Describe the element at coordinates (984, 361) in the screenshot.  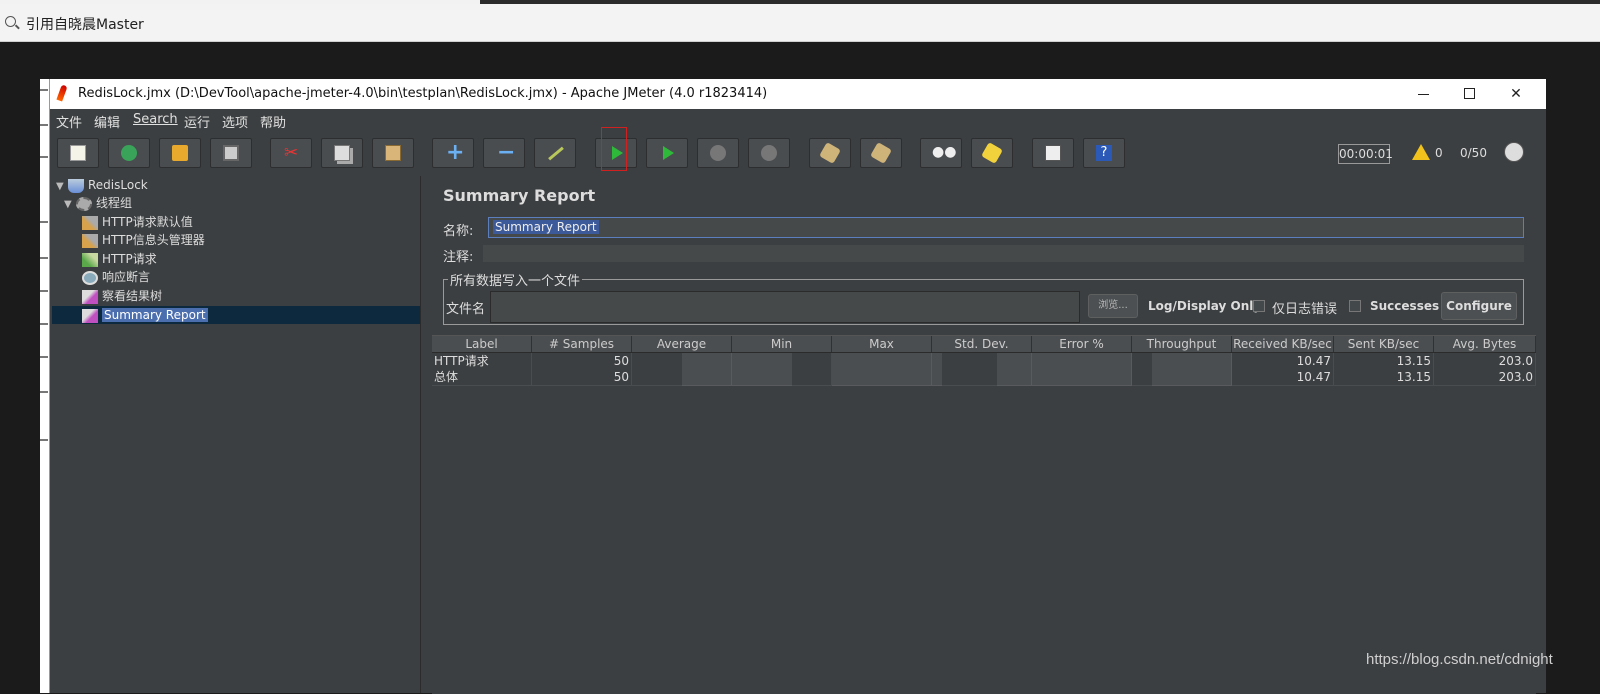
I see `table-row: HTTP请求 50 10.47 13.15 203.0` at that location.